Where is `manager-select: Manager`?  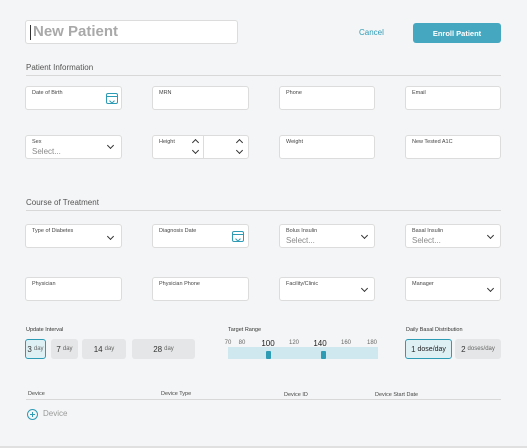 manager-select: Manager is located at coordinates (453, 289).